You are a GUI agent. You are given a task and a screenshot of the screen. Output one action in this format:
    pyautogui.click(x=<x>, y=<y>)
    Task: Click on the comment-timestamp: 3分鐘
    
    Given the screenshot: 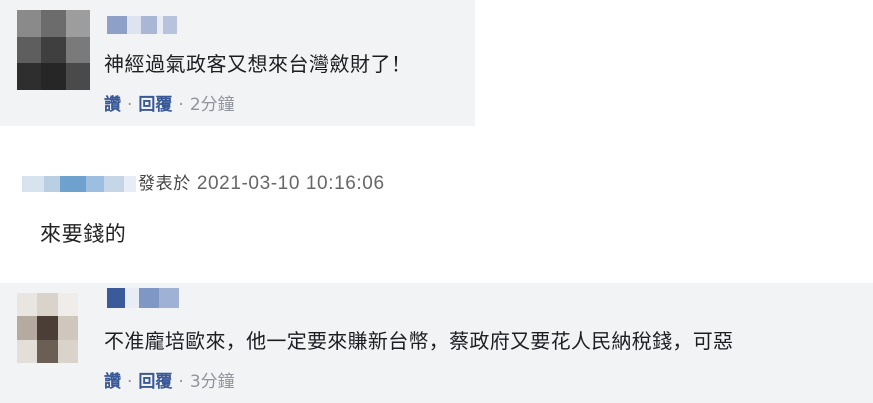 What is the action you would take?
    pyautogui.click(x=212, y=382)
    